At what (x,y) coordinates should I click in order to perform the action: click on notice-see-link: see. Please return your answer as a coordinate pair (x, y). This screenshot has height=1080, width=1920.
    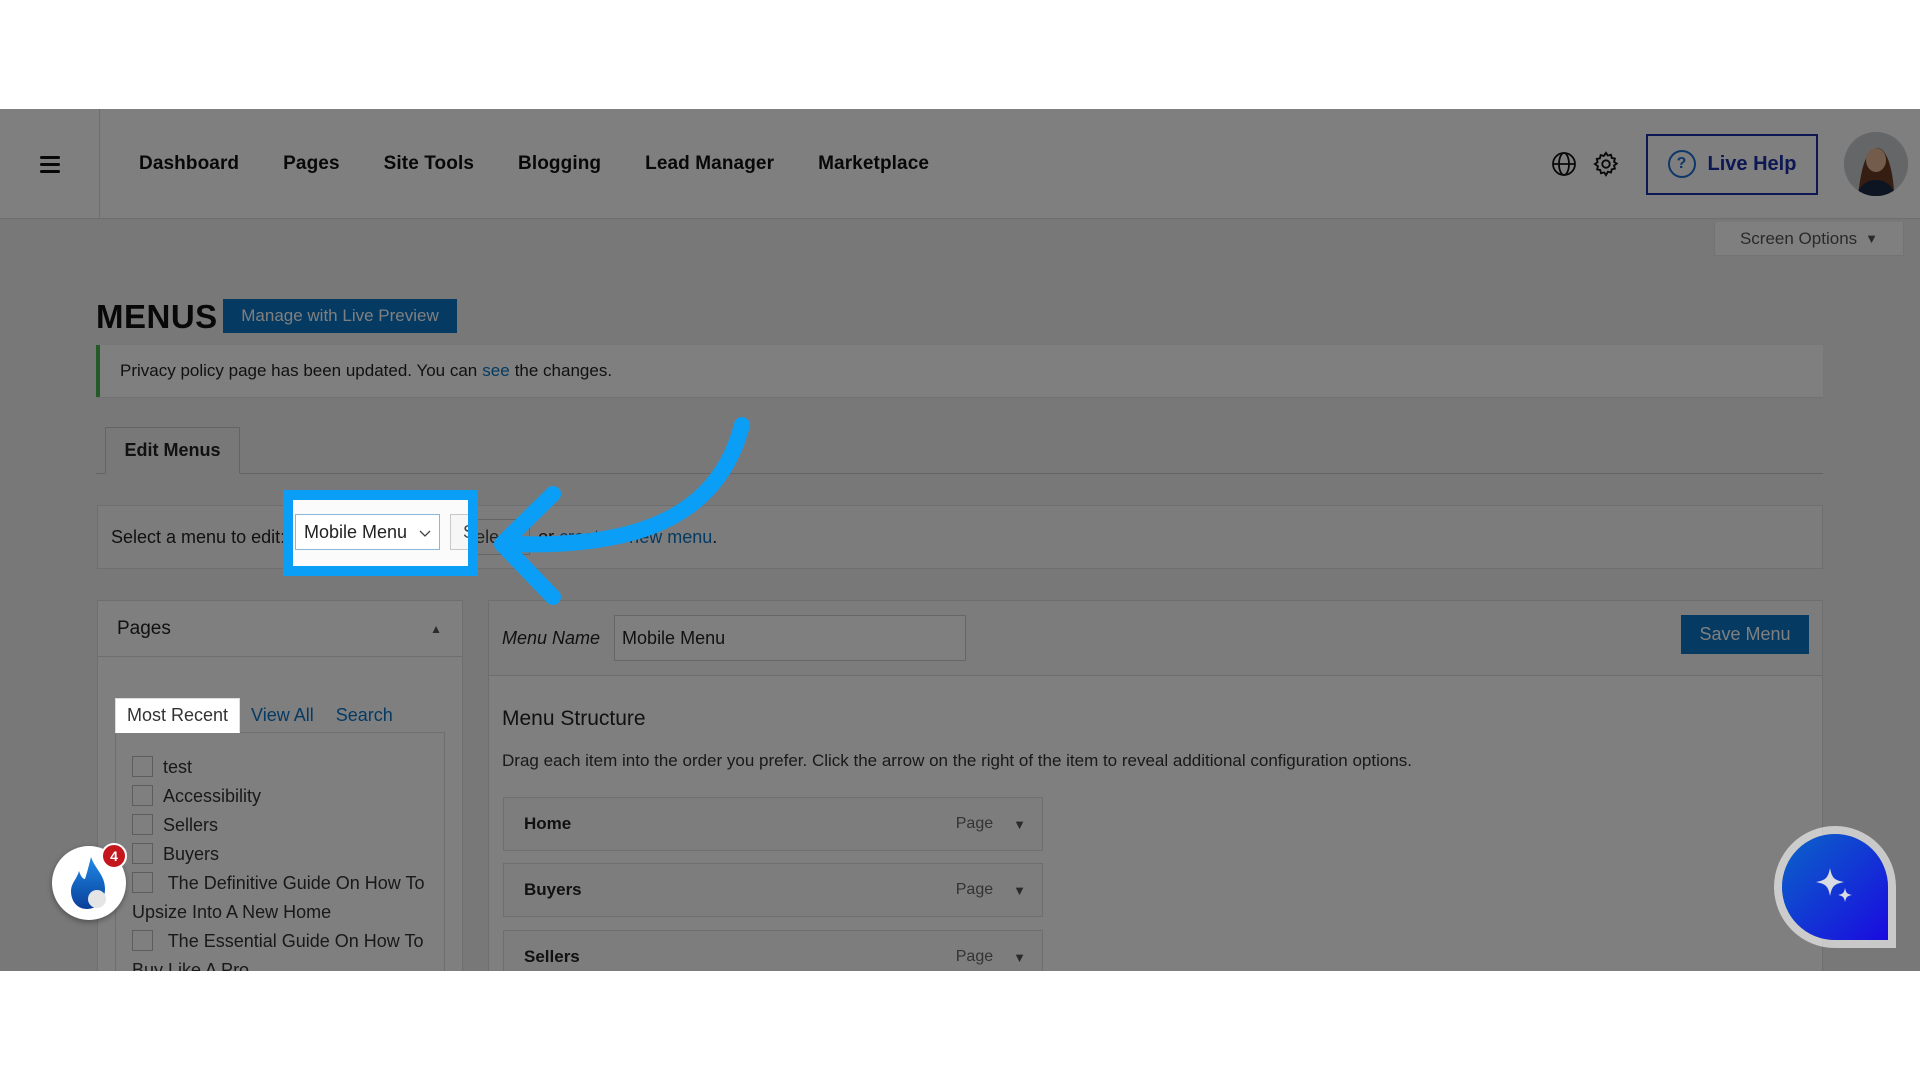
    Looking at the image, I should click on (495, 371).